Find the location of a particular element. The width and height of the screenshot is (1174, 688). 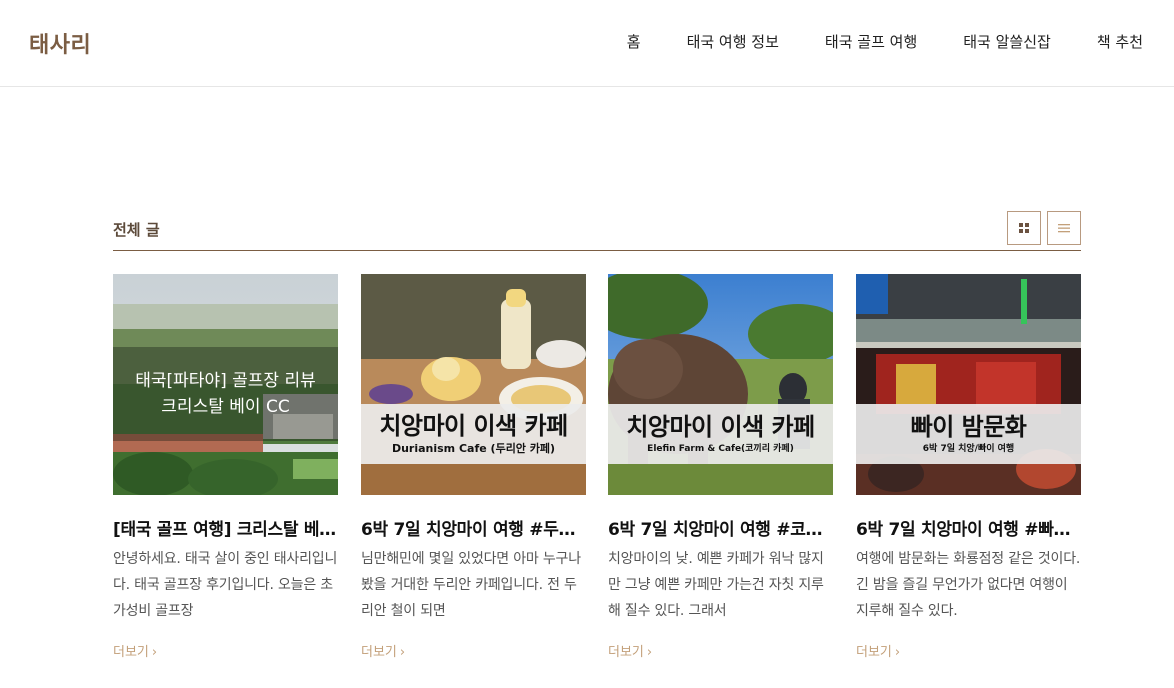

post-title: 6박 7일 치앙마이 여행 #코끼리 카페 is located at coordinates (720, 527).